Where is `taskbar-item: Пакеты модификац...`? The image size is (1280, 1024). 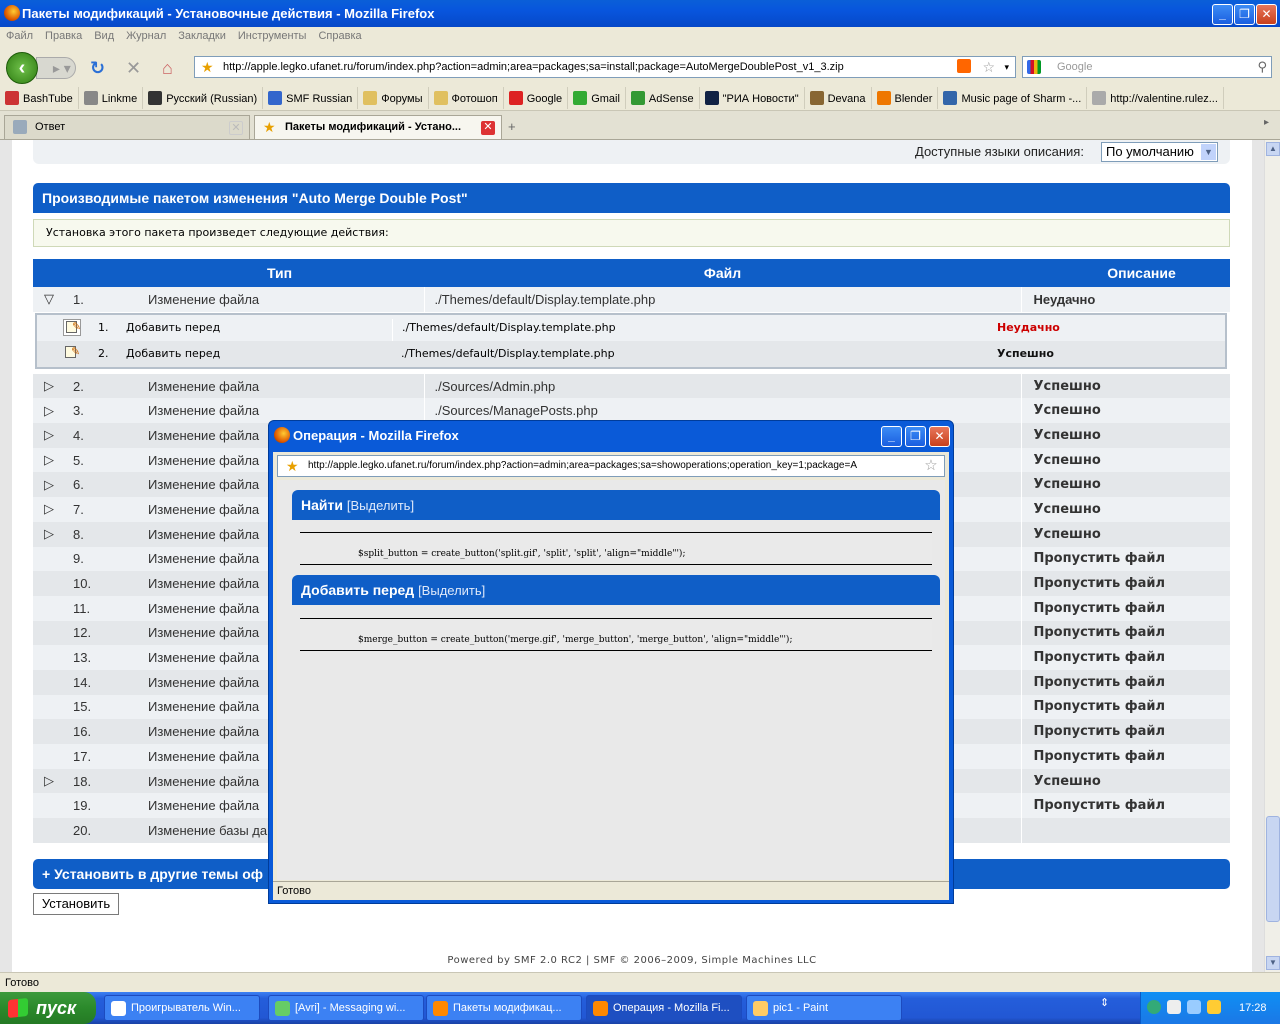 taskbar-item: Пакеты модификац... is located at coordinates (504, 1008).